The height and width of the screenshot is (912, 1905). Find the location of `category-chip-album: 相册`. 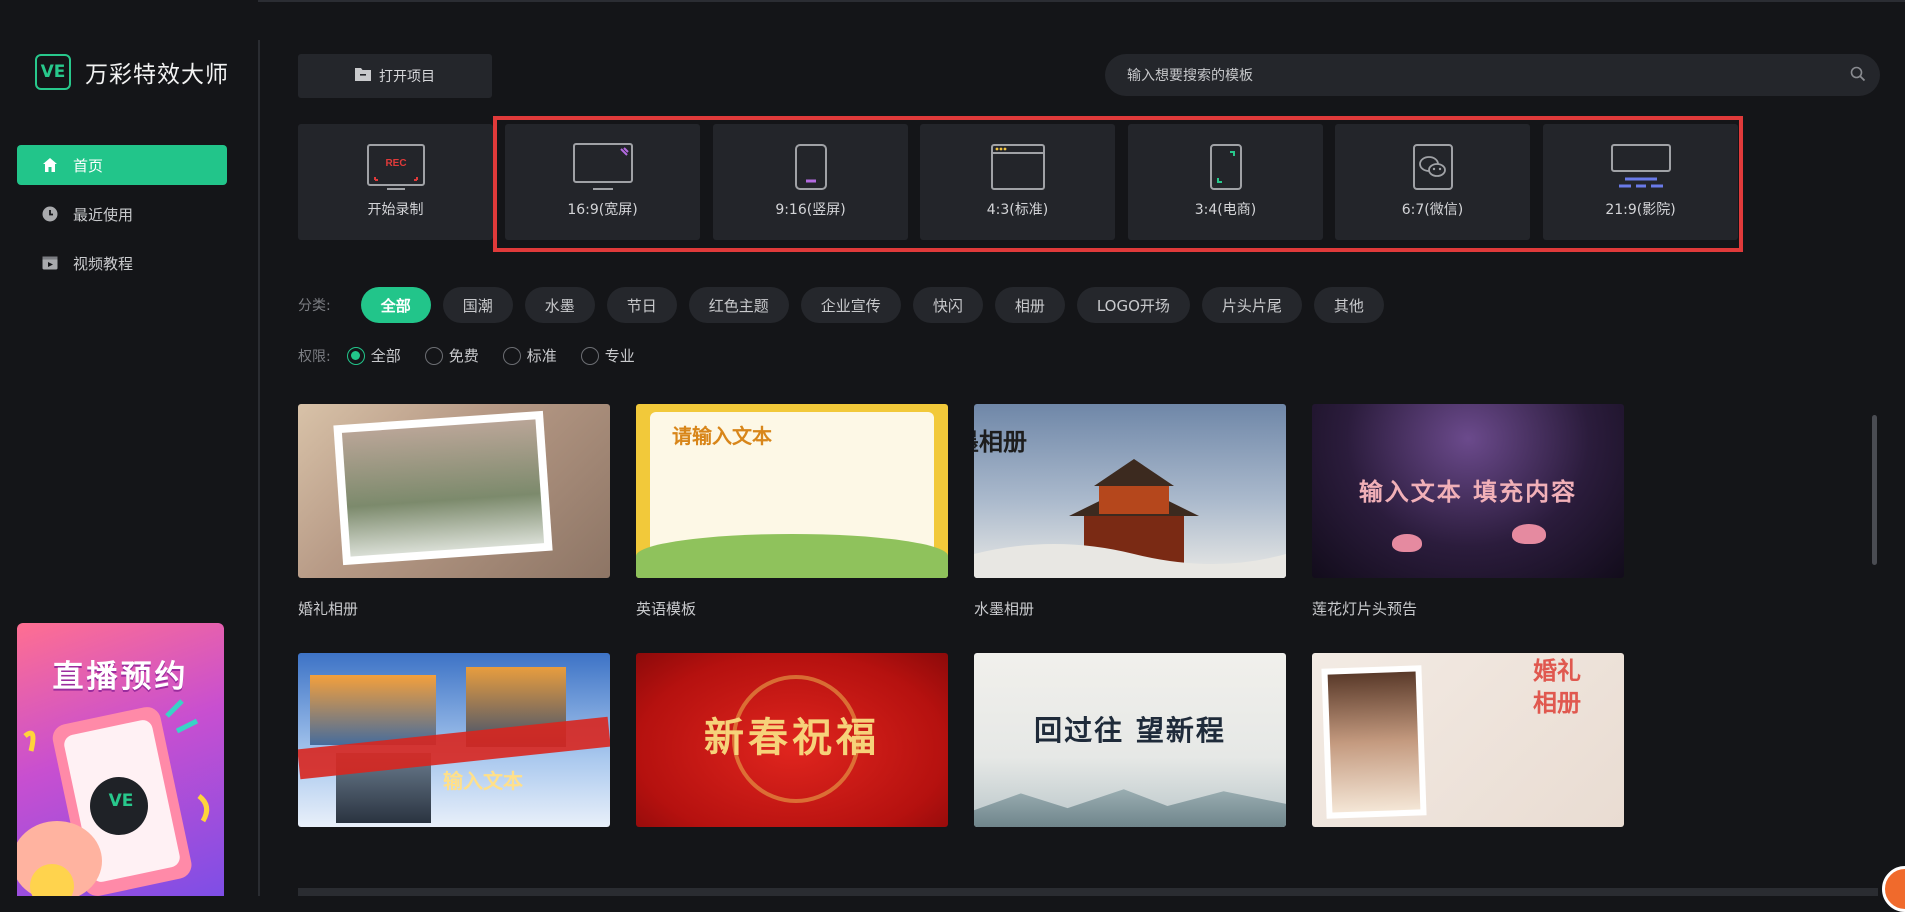

category-chip-album: 相册 is located at coordinates (1029, 305).